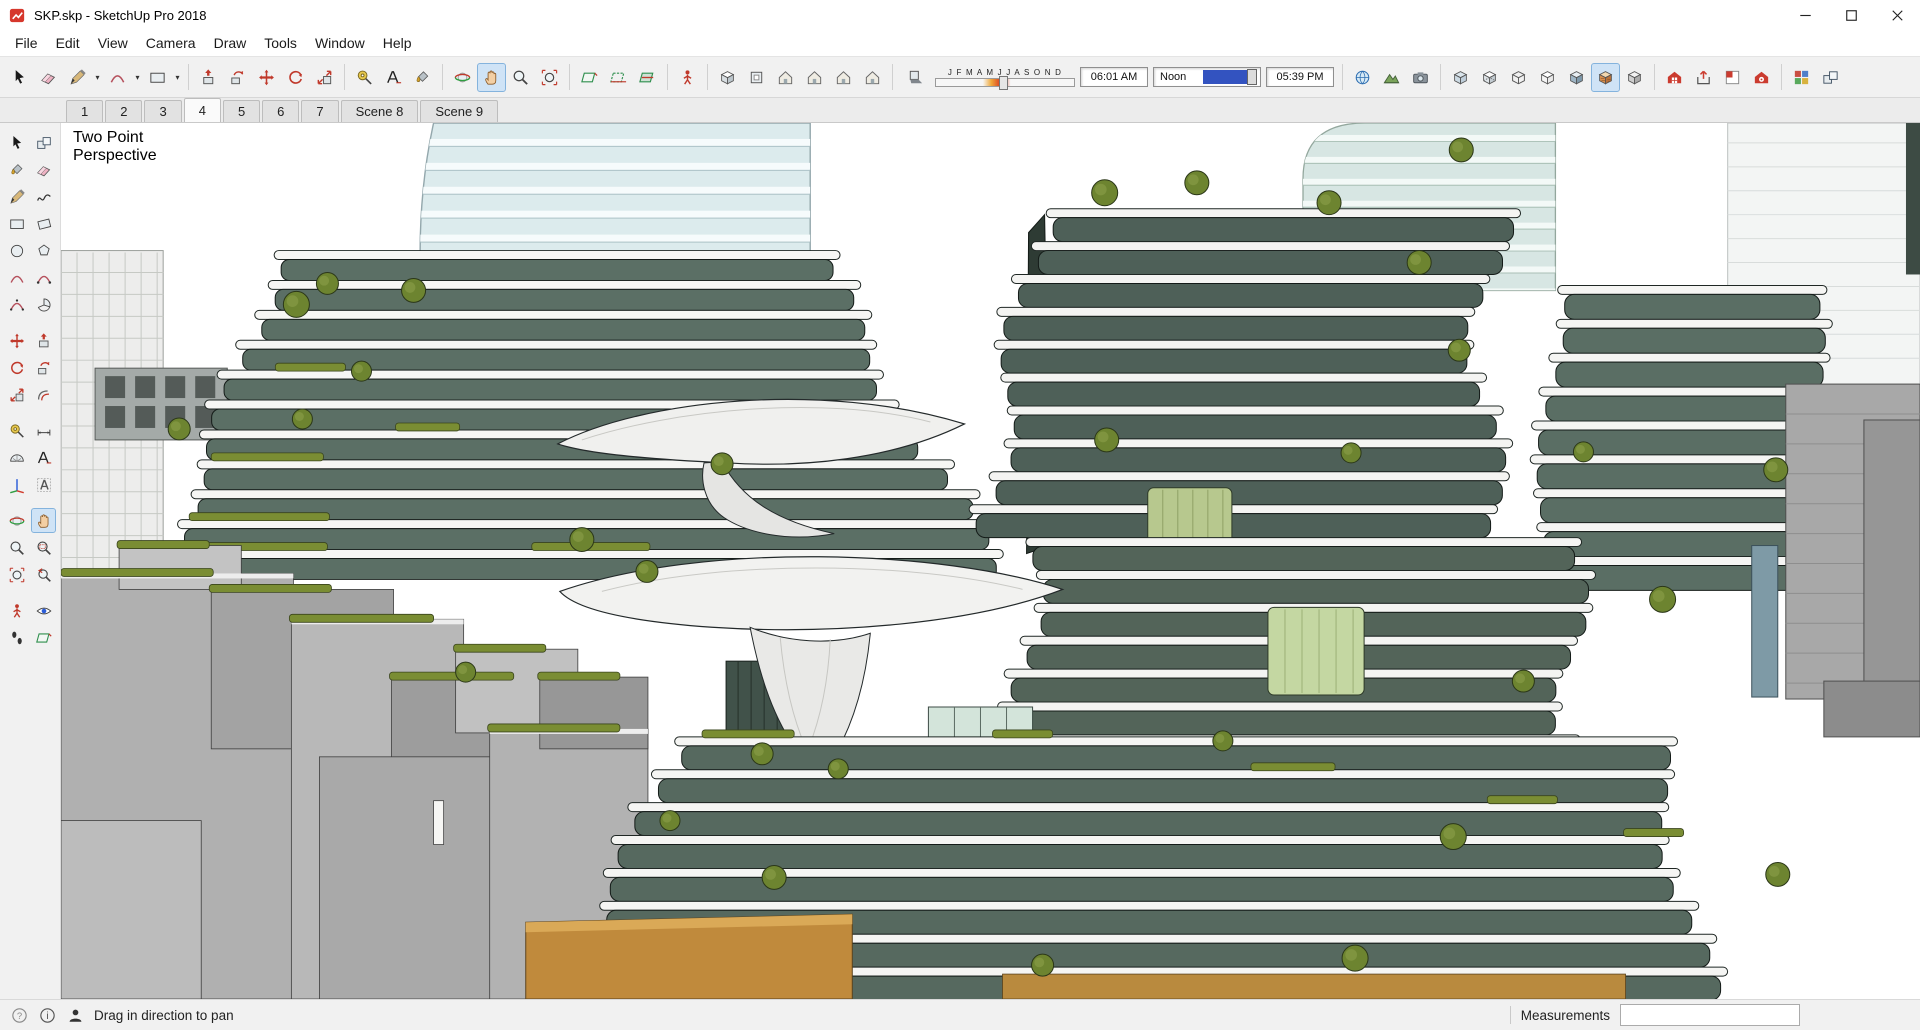 Image resolution: width=1920 pixels, height=1030 pixels. What do you see at coordinates (872, 77) in the screenshot?
I see `left-view-button` at bounding box center [872, 77].